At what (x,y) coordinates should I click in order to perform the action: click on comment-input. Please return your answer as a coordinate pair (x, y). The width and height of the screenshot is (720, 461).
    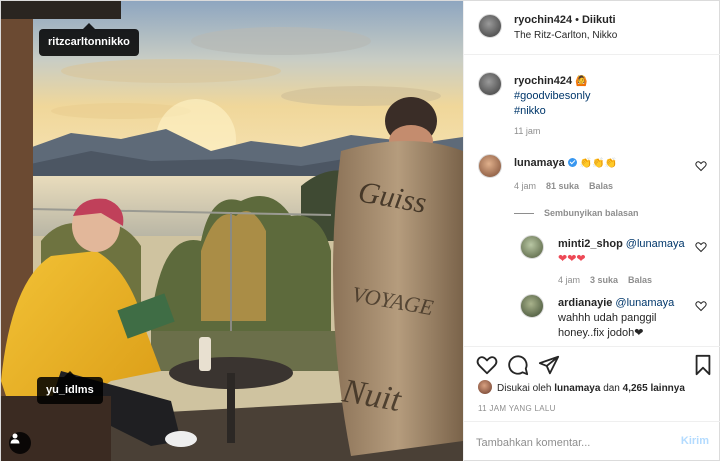
    Looking at the image, I should click on (571, 443).